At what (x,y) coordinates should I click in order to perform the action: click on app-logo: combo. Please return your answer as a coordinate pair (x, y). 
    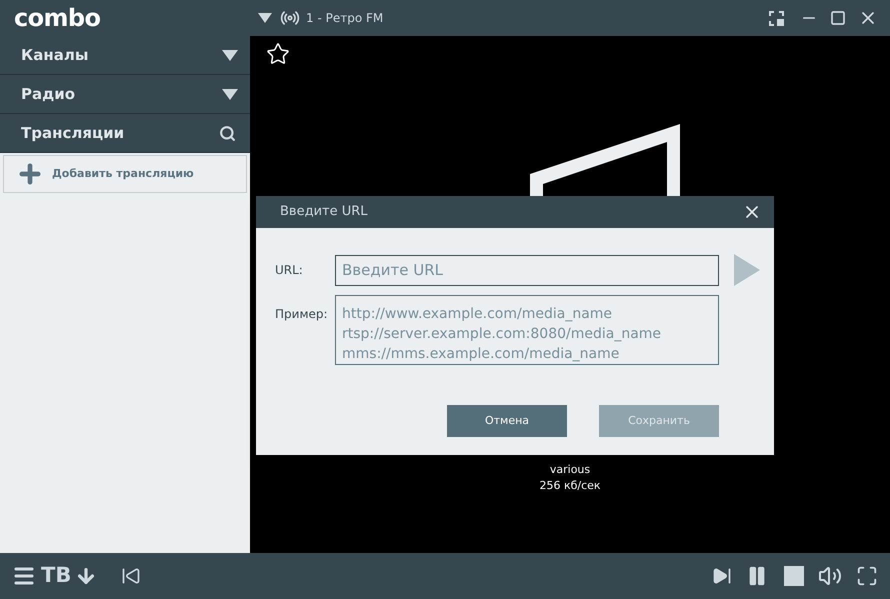
    Looking at the image, I should click on (57, 18).